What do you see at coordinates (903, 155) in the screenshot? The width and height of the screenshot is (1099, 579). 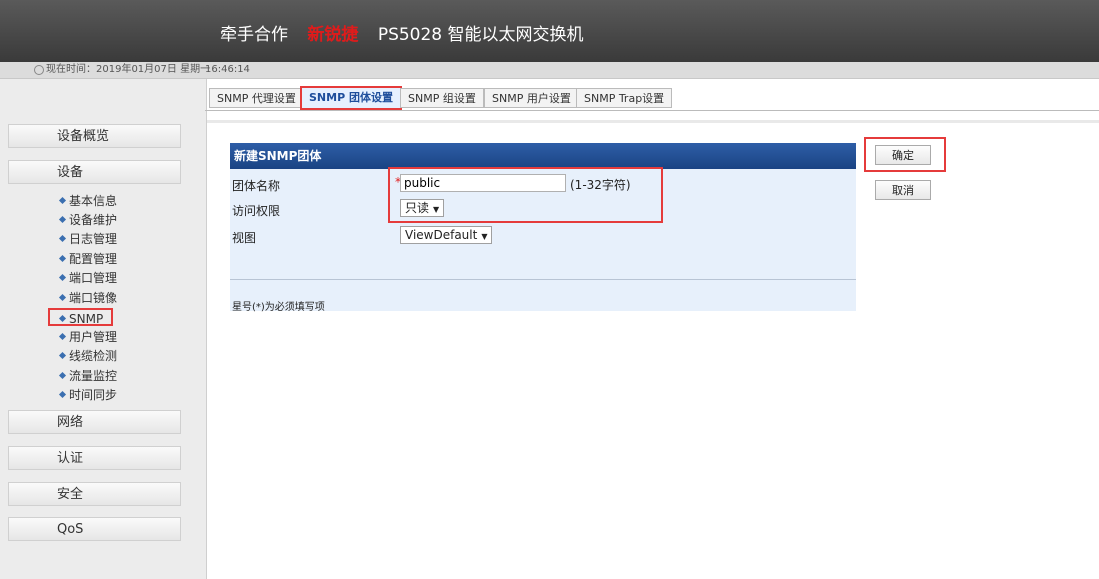 I see `ok-button: 确定` at bounding box center [903, 155].